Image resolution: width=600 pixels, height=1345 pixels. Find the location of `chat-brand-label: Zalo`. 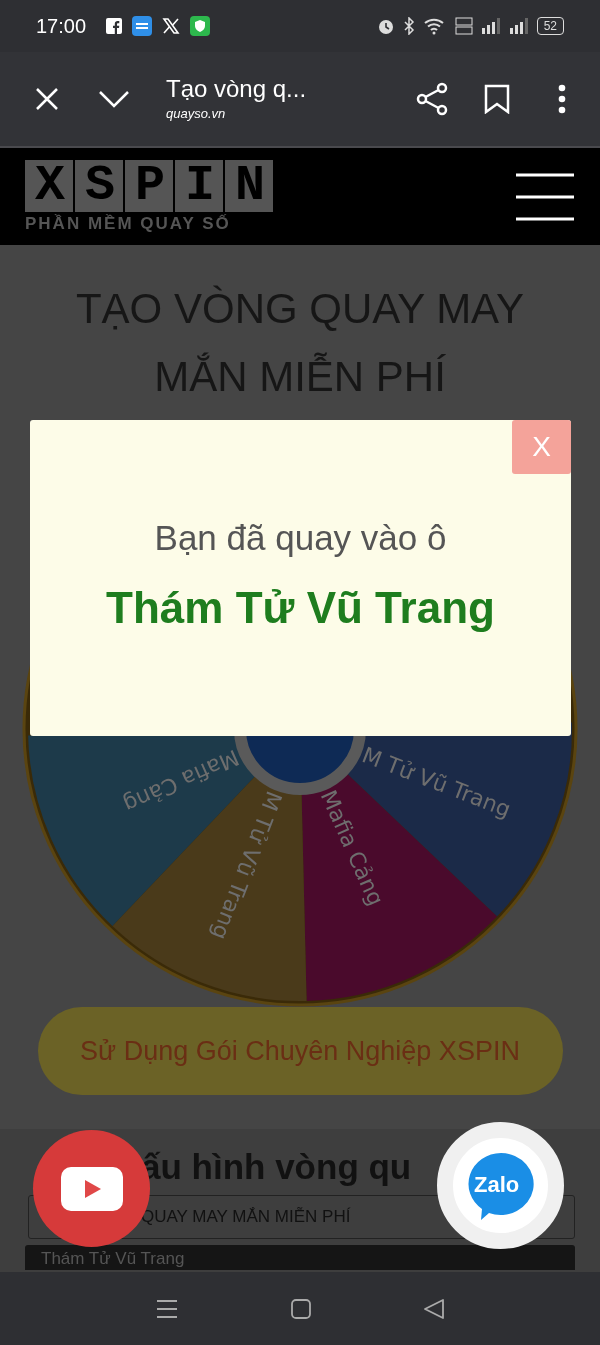

chat-brand-label: Zalo is located at coordinates (497, 1185).